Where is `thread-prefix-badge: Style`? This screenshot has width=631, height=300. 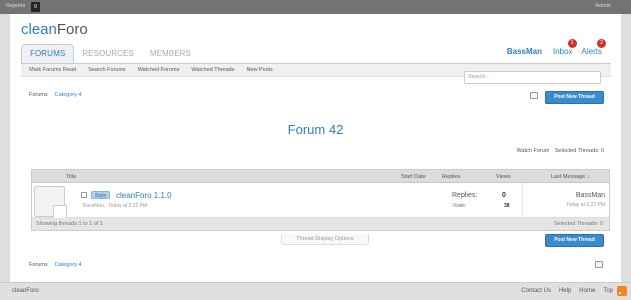
thread-prefix-badge: Style is located at coordinates (101, 195).